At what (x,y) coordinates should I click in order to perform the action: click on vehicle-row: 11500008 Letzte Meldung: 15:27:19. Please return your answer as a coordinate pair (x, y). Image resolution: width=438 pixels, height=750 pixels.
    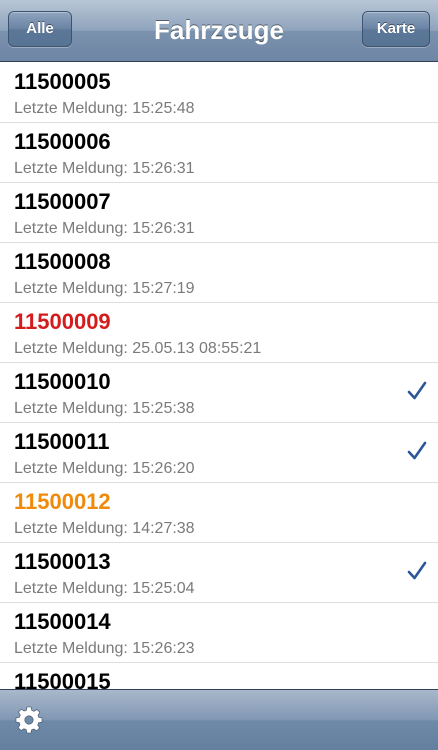
    Looking at the image, I should click on (219, 273).